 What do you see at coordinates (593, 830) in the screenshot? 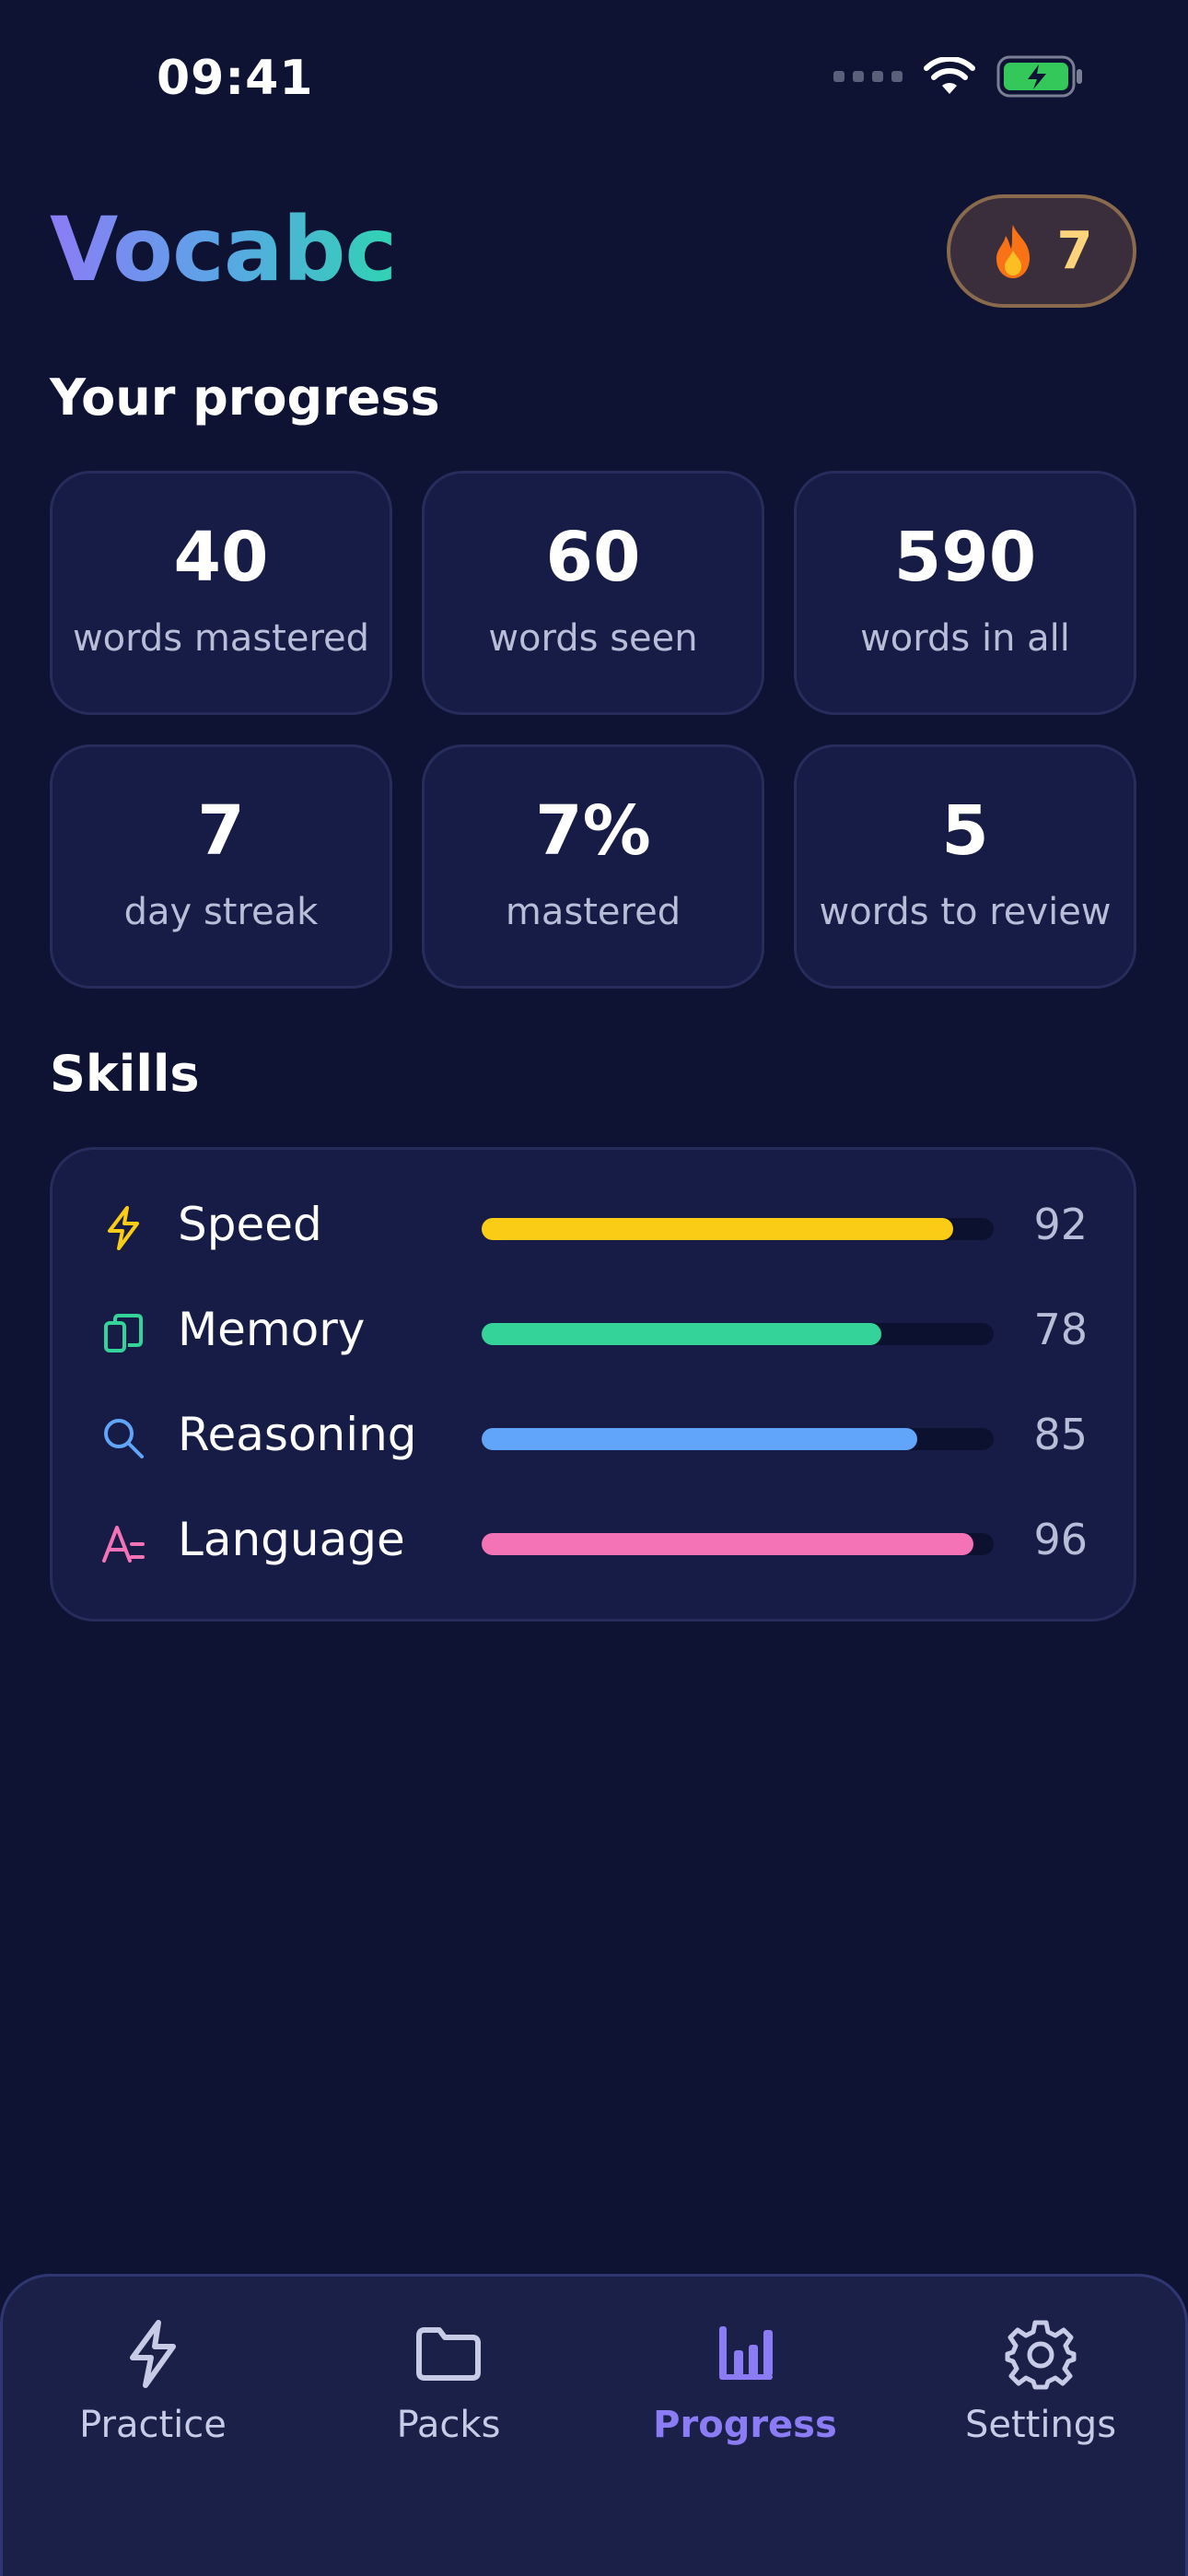
I see `stat-value: 7%` at bounding box center [593, 830].